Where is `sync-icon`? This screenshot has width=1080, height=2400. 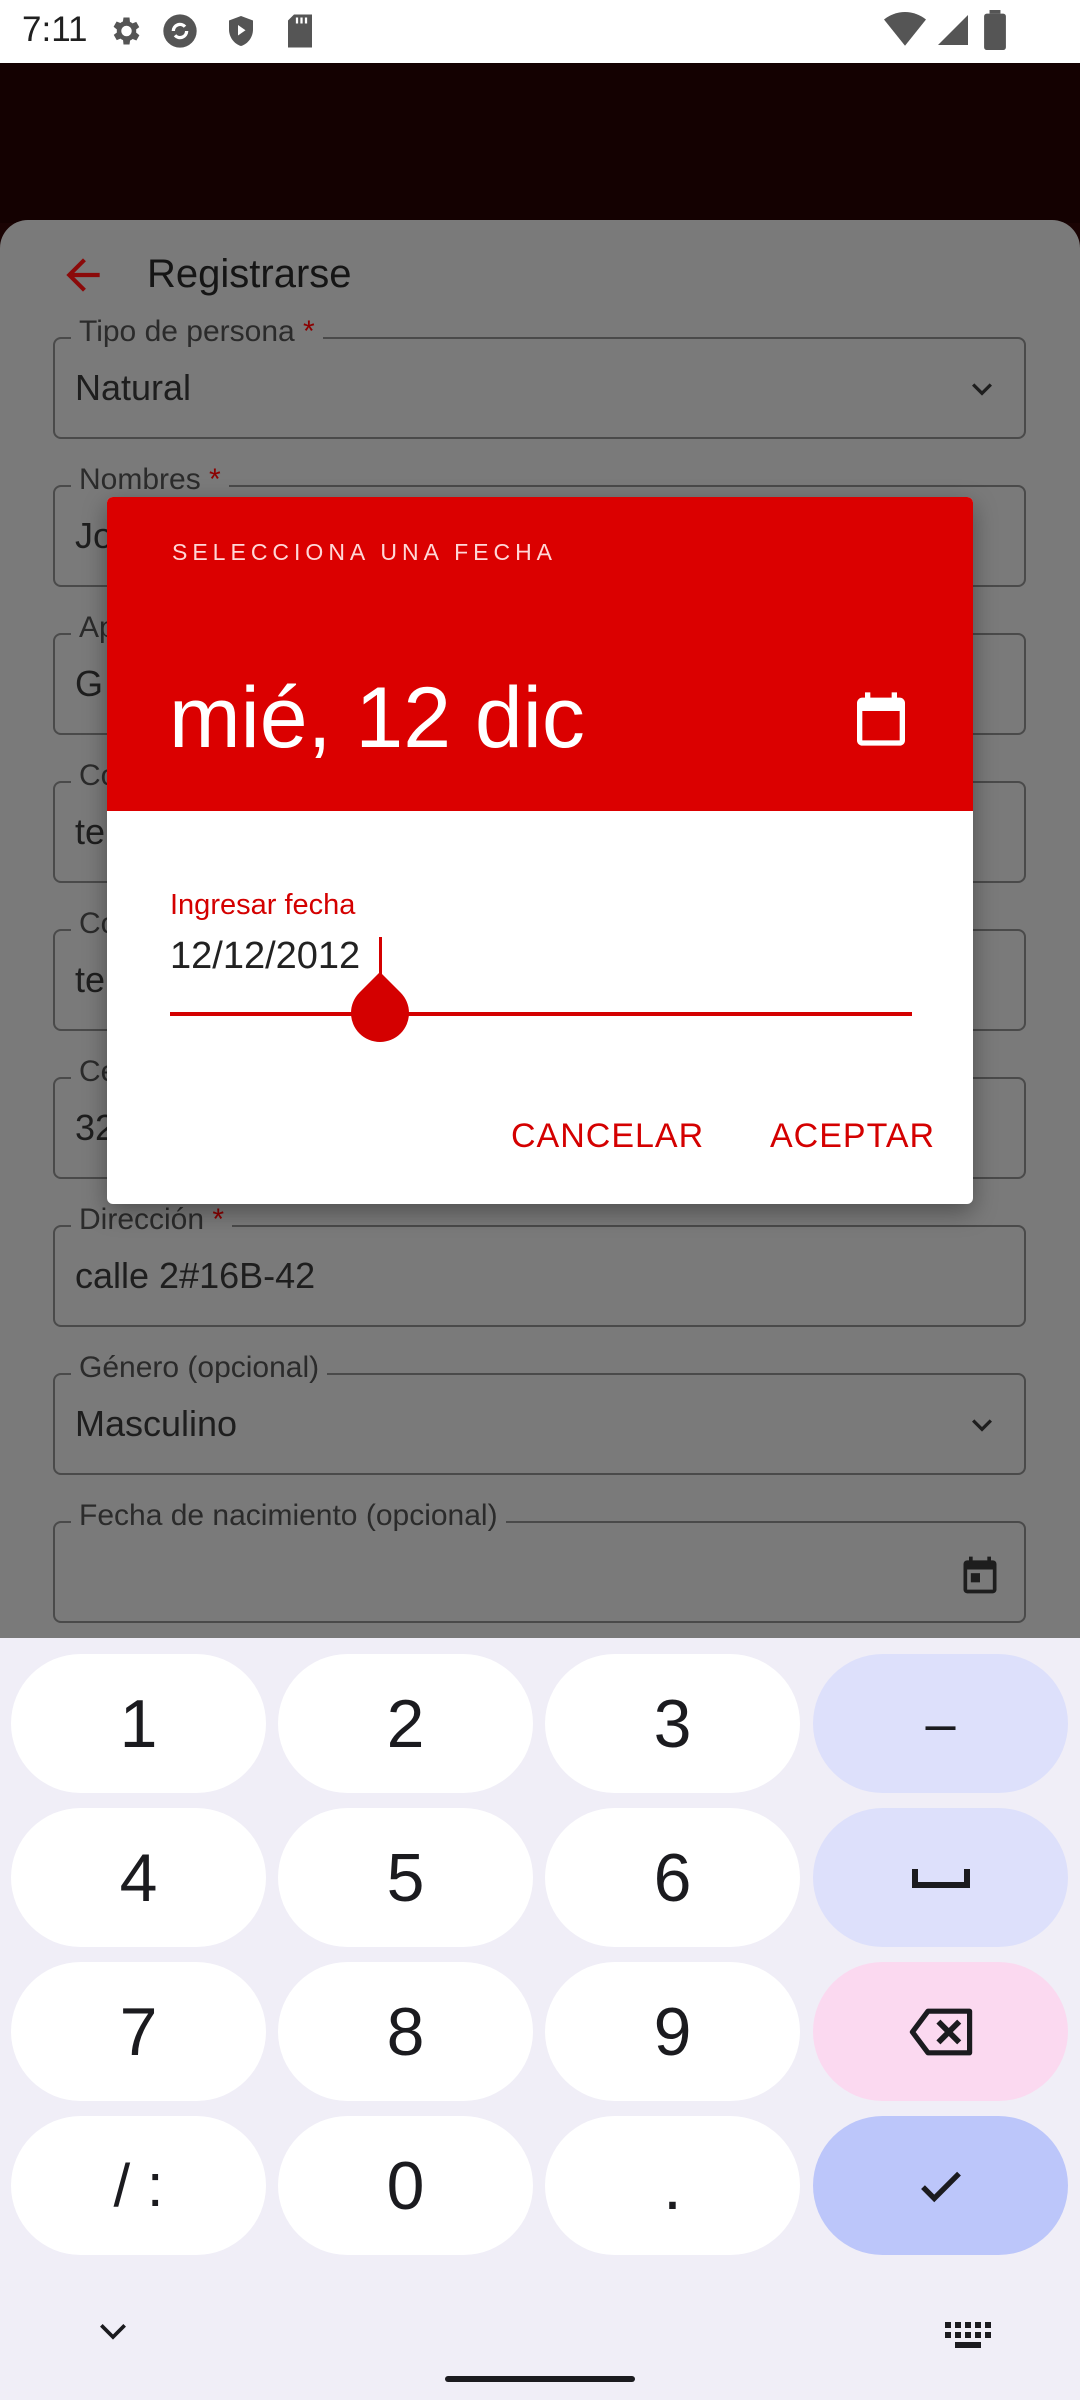
sync-icon is located at coordinates (180, 31).